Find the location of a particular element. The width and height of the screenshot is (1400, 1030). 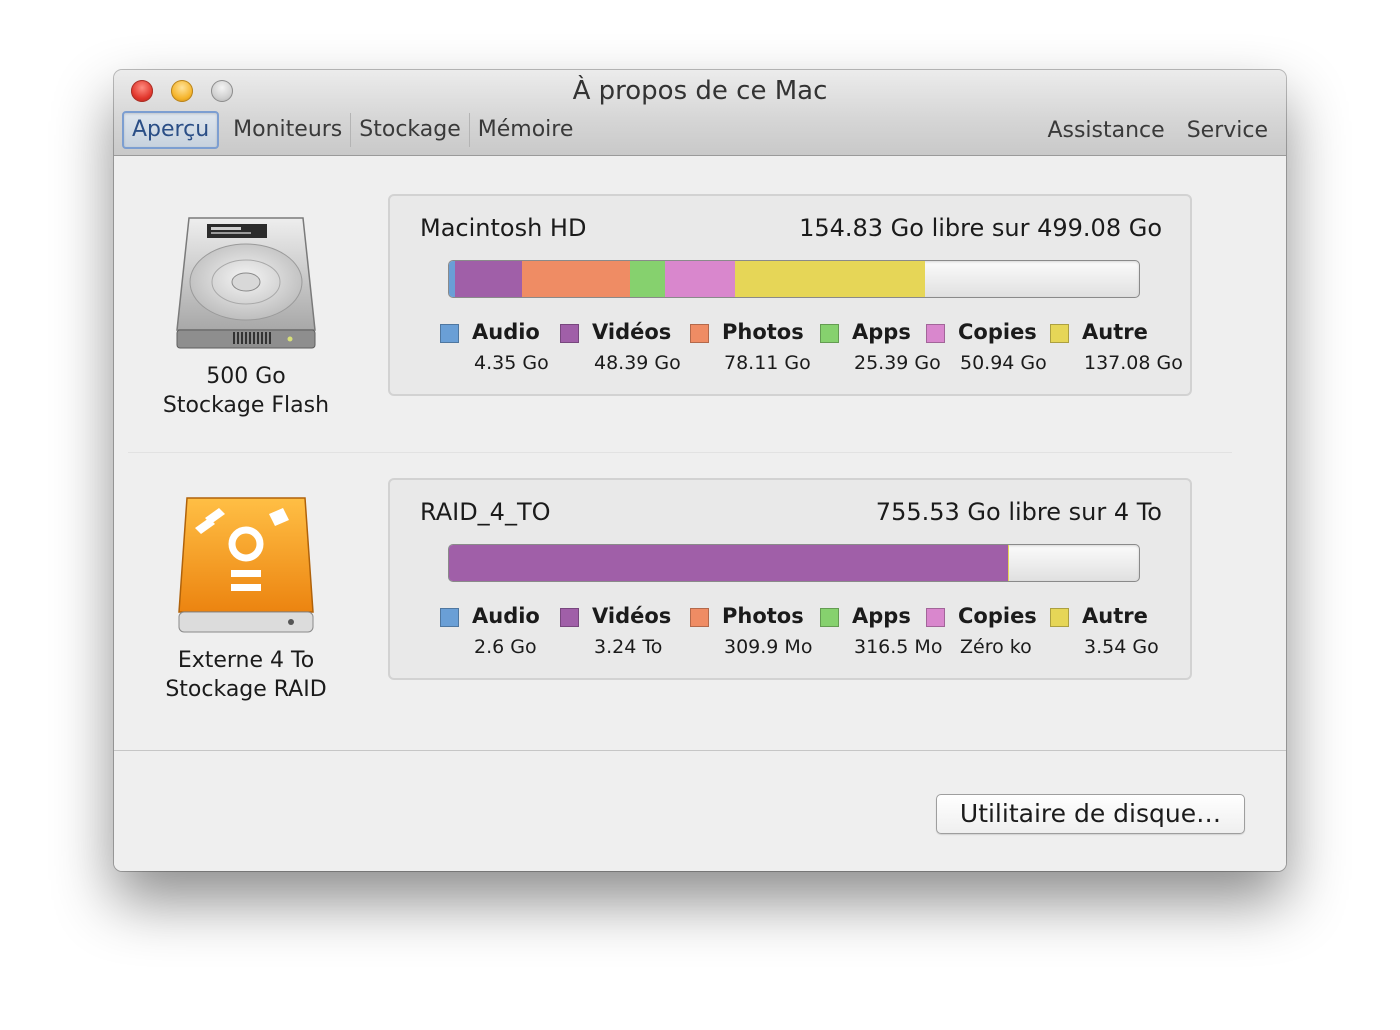

toolbar-links: Assistance Service is located at coordinates (1157, 130).